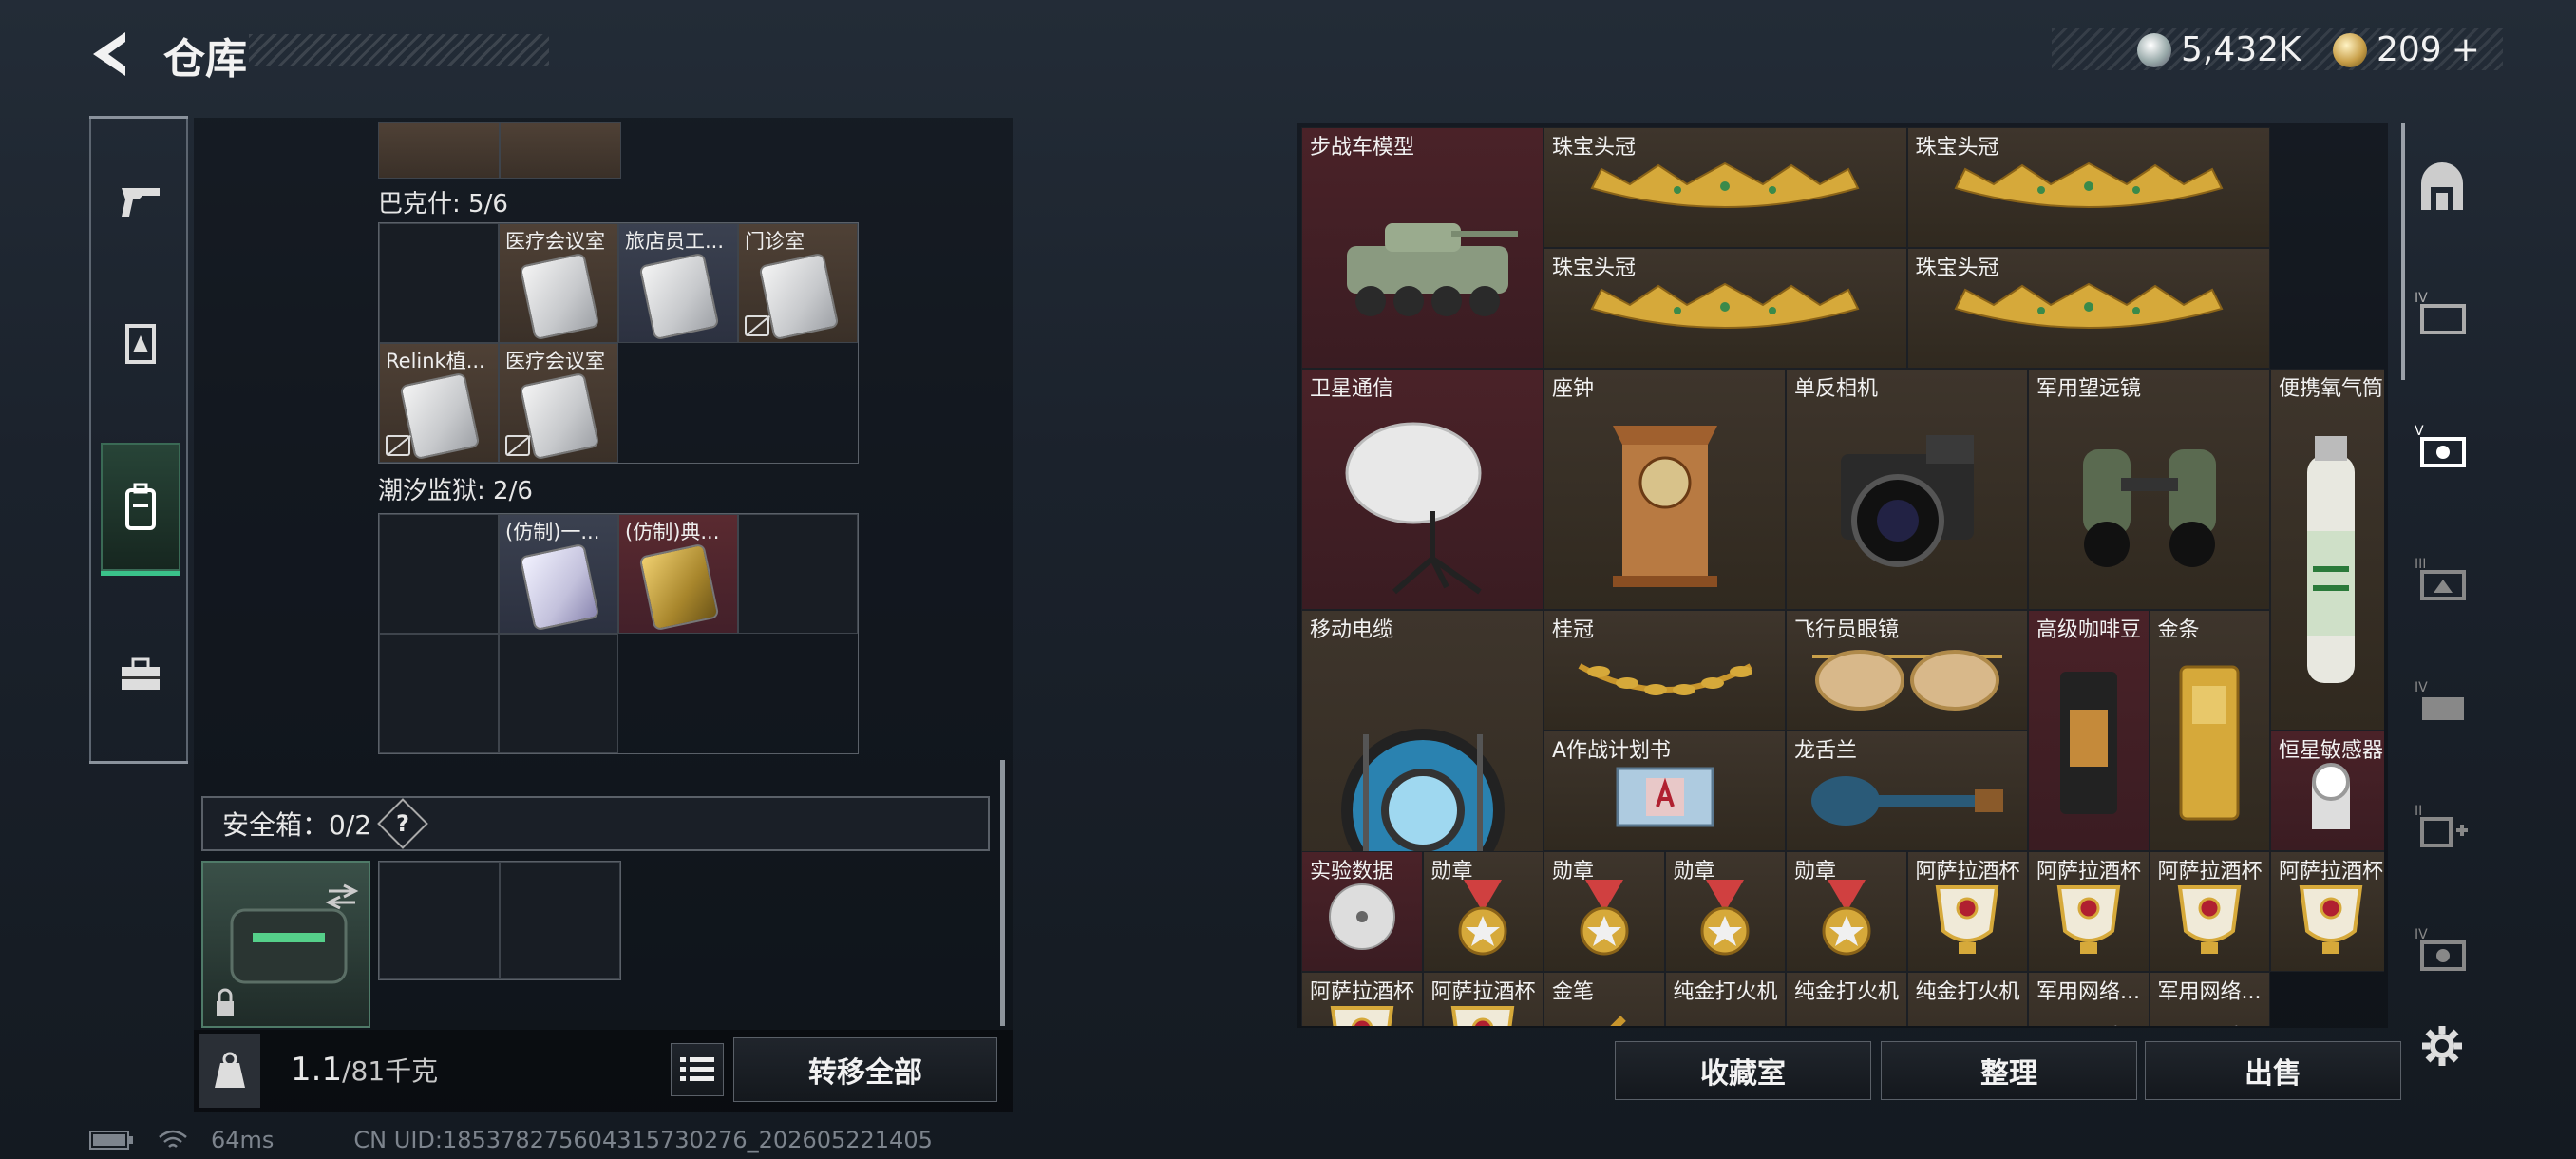 Image resolution: width=2576 pixels, height=1159 pixels. What do you see at coordinates (140, 509) in the screenshot?
I see `tab-backpack` at bounding box center [140, 509].